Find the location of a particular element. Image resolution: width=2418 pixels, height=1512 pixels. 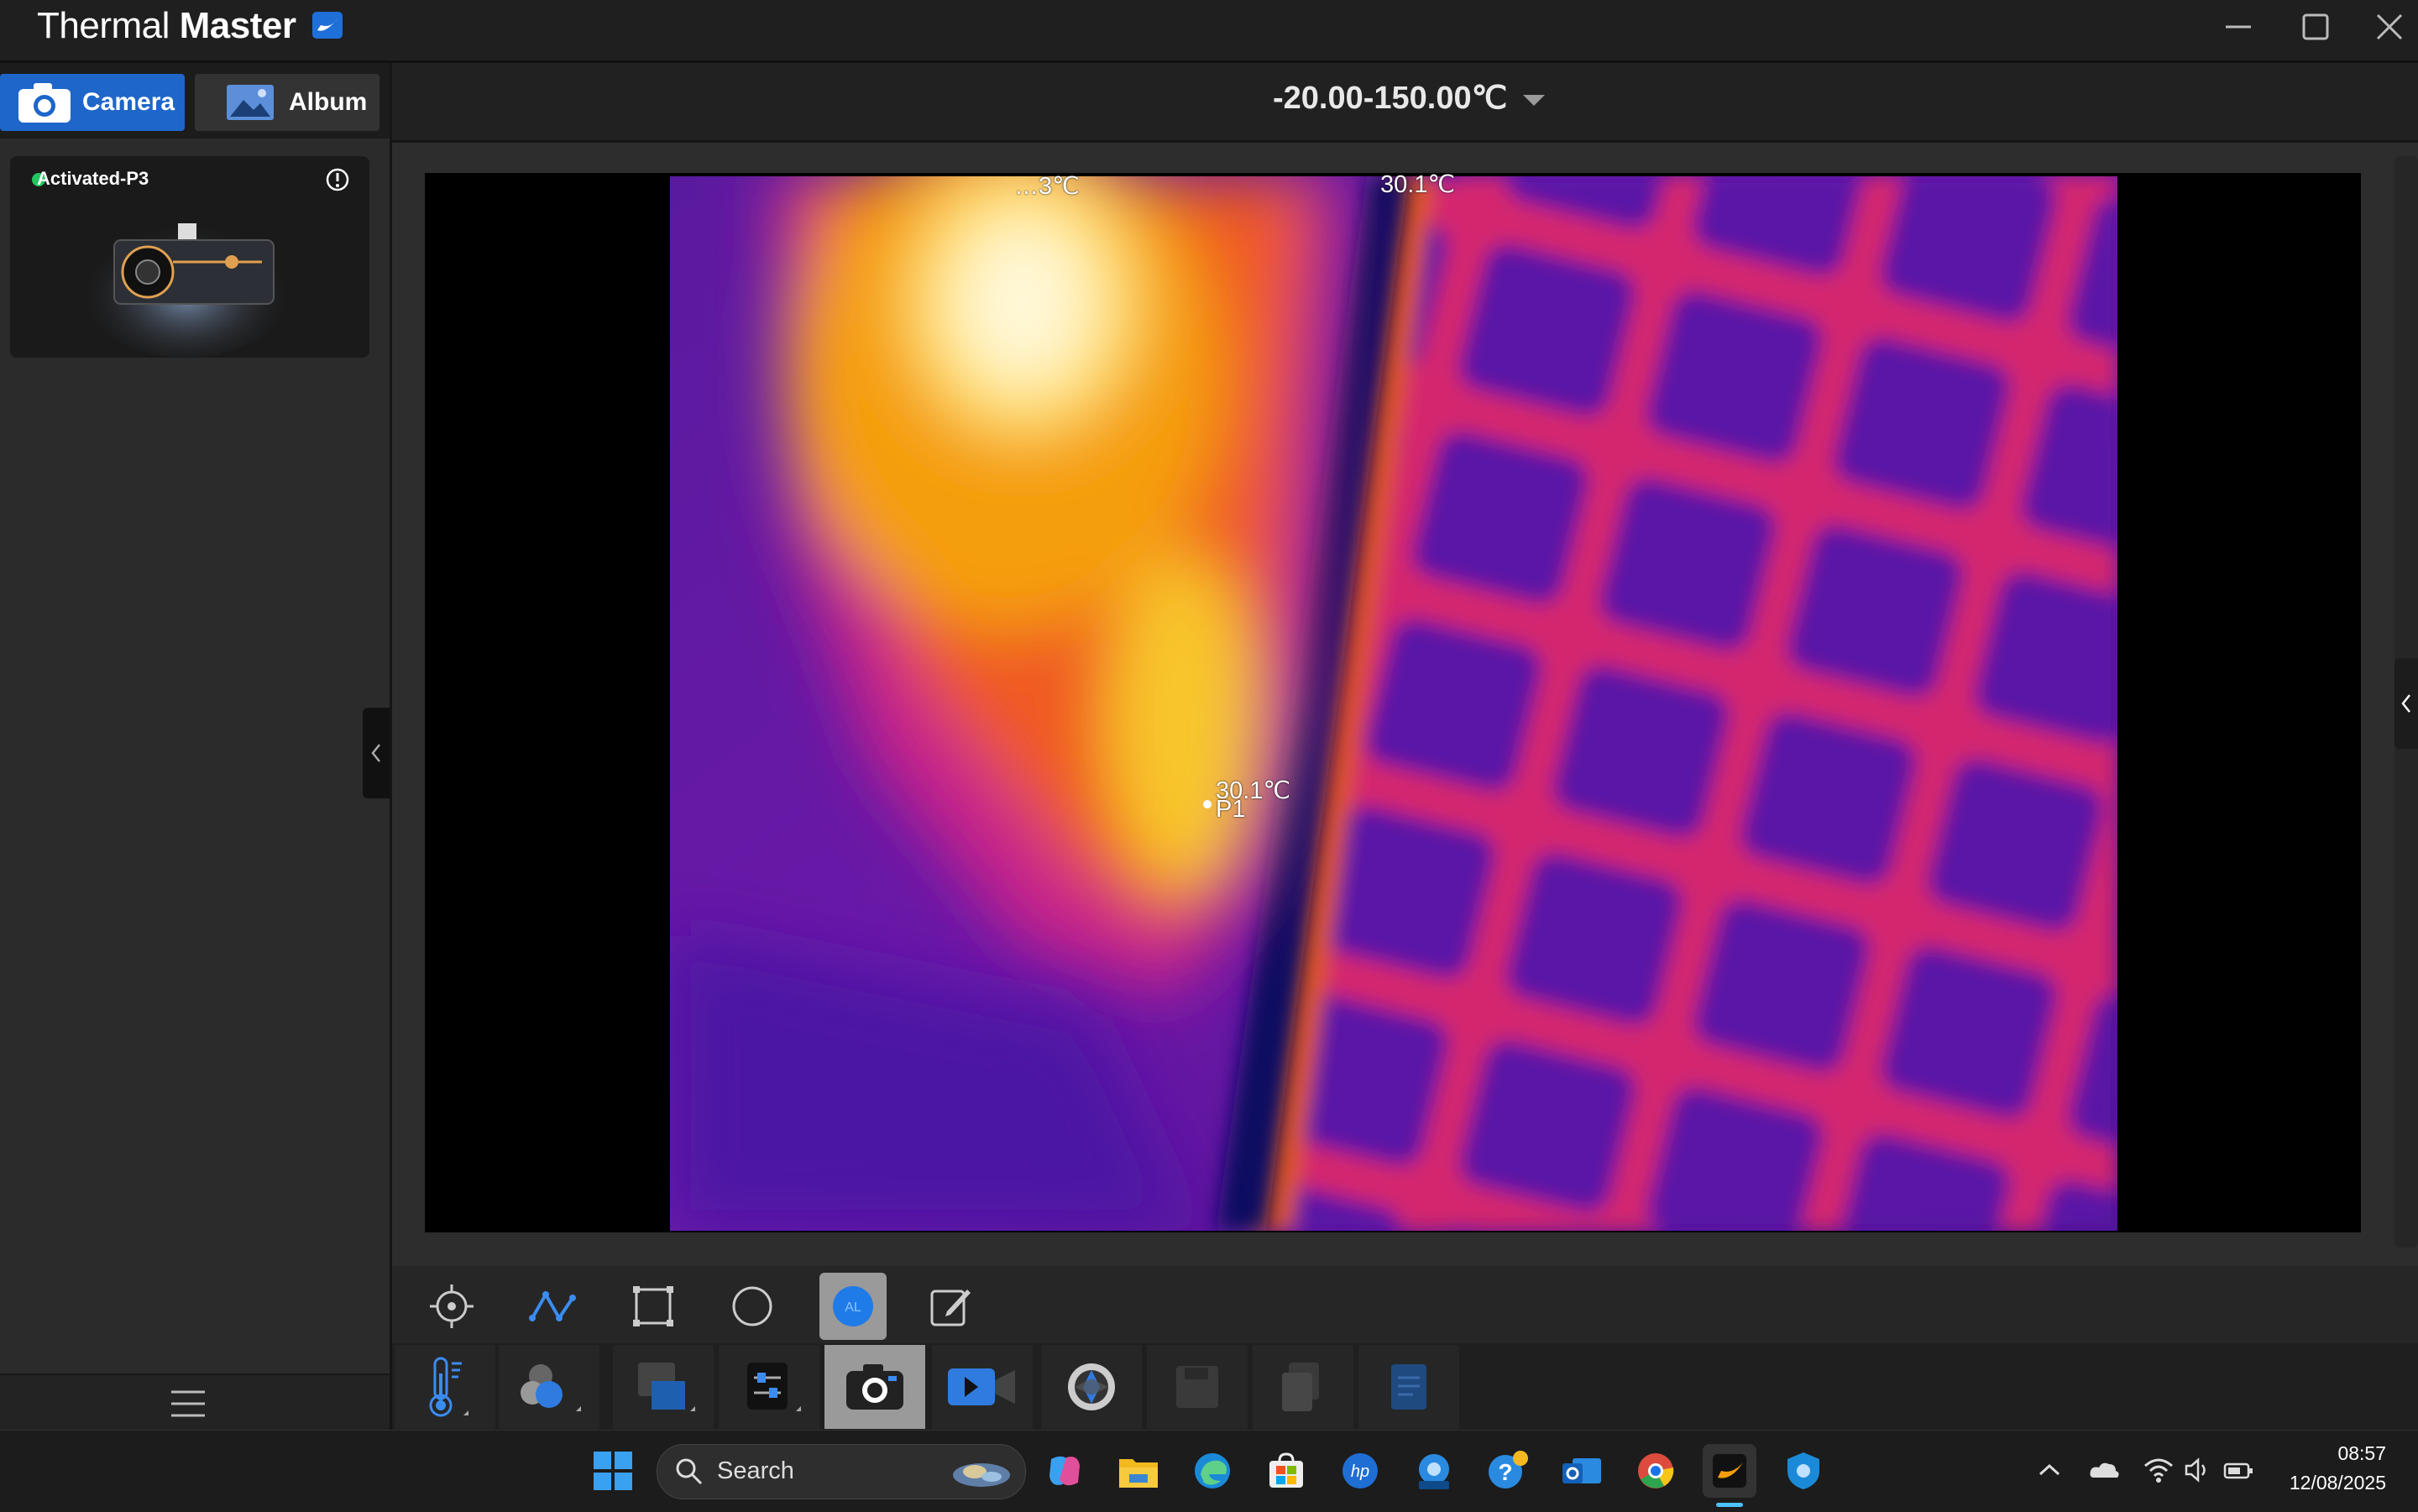

clock-time: 08:57 is located at coordinates (2351, 1453).